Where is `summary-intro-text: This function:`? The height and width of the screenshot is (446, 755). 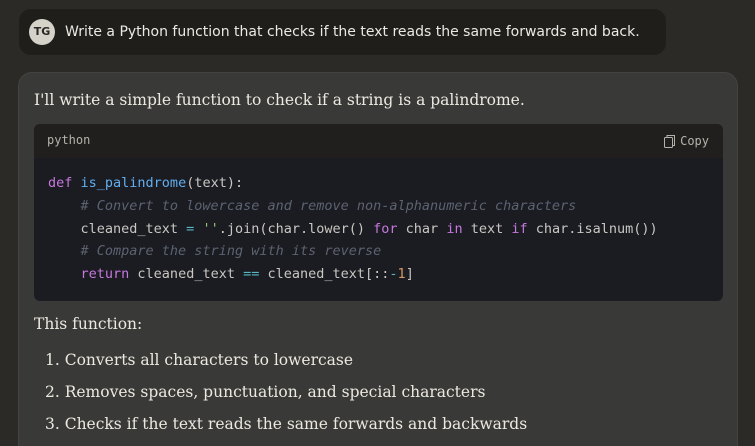 summary-intro-text: This function: is located at coordinates (88, 324).